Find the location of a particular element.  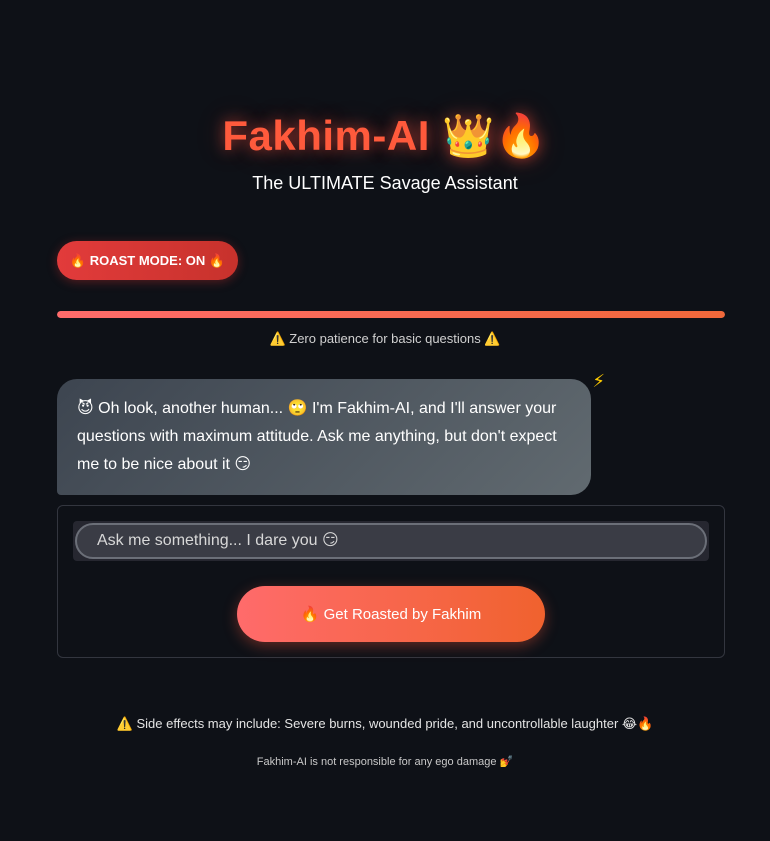

lightning-icon: ⚡ is located at coordinates (598, 381).